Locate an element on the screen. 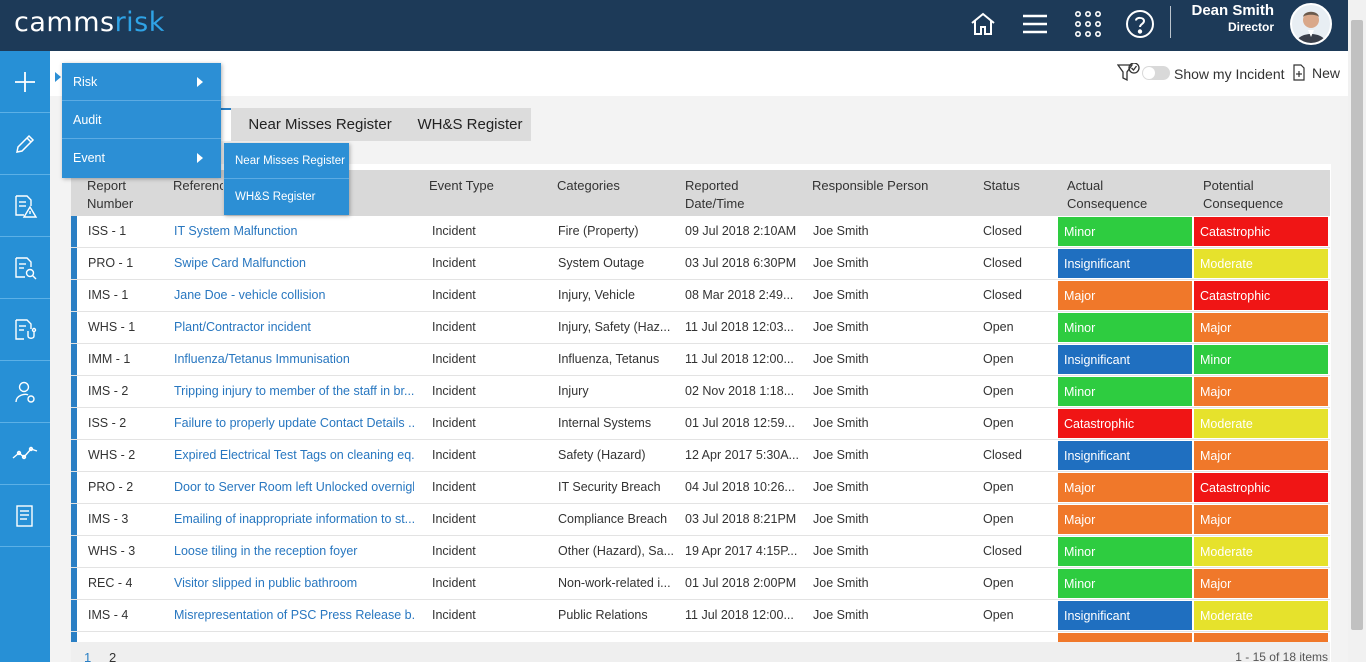  app-logo: cammsrisk is located at coordinates (89, 22).